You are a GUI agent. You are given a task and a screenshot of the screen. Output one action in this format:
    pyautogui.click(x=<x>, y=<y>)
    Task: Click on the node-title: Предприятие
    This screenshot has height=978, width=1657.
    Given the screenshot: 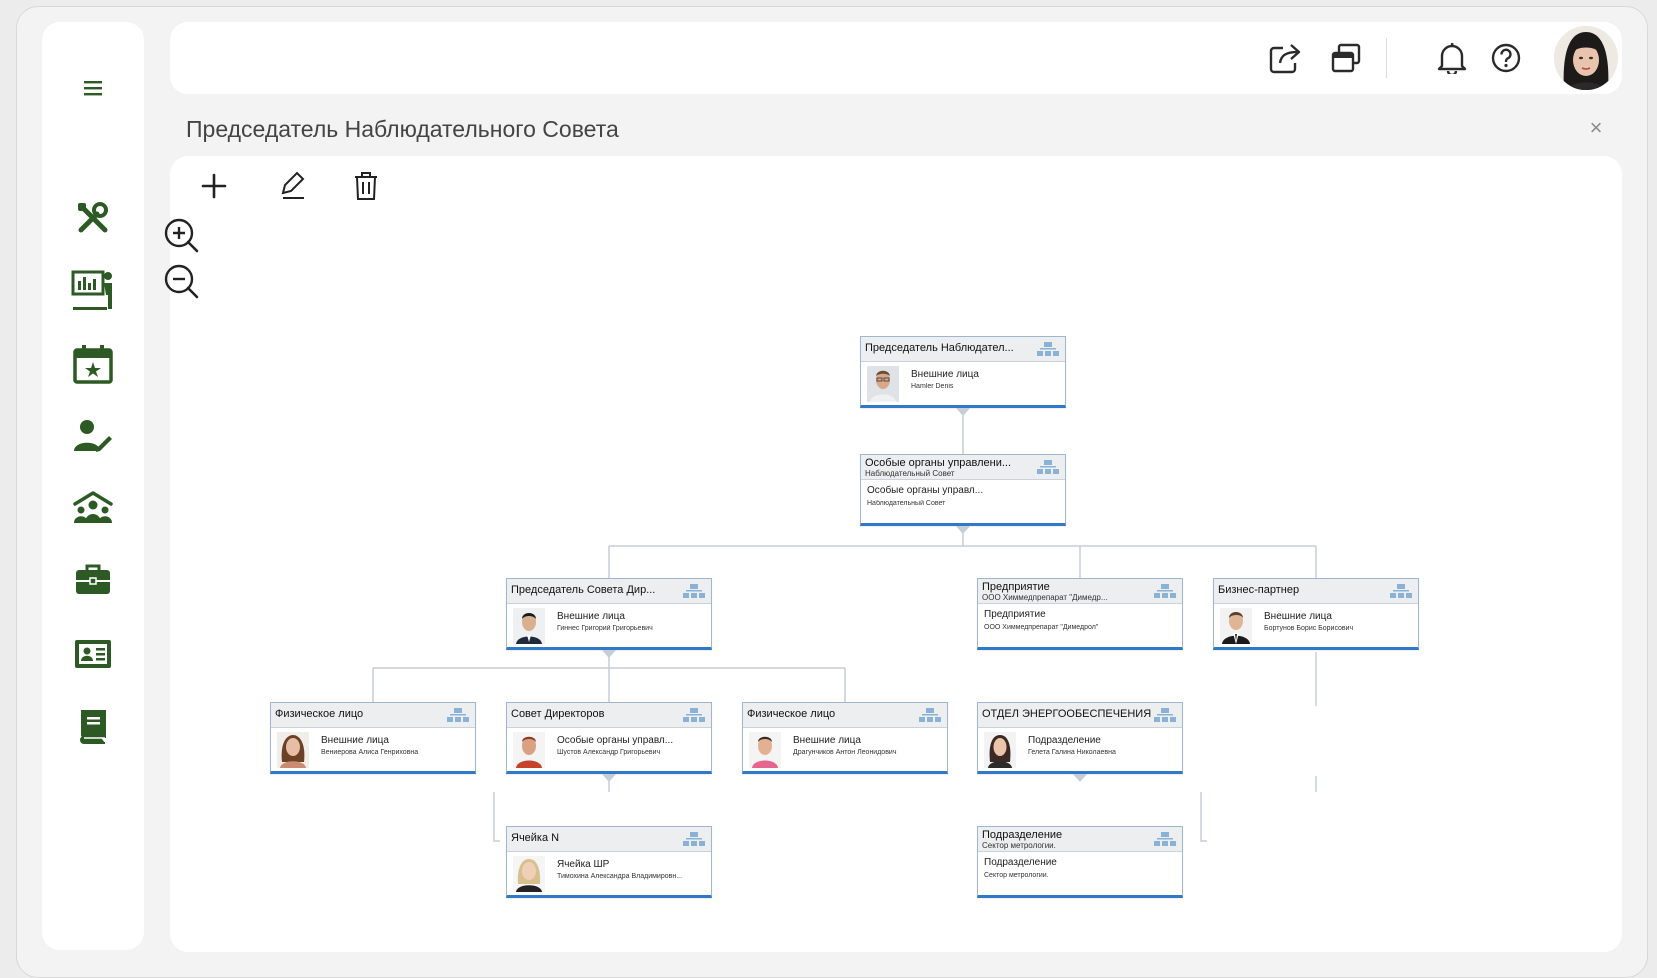 What is the action you would take?
    pyautogui.click(x=1016, y=587)
    